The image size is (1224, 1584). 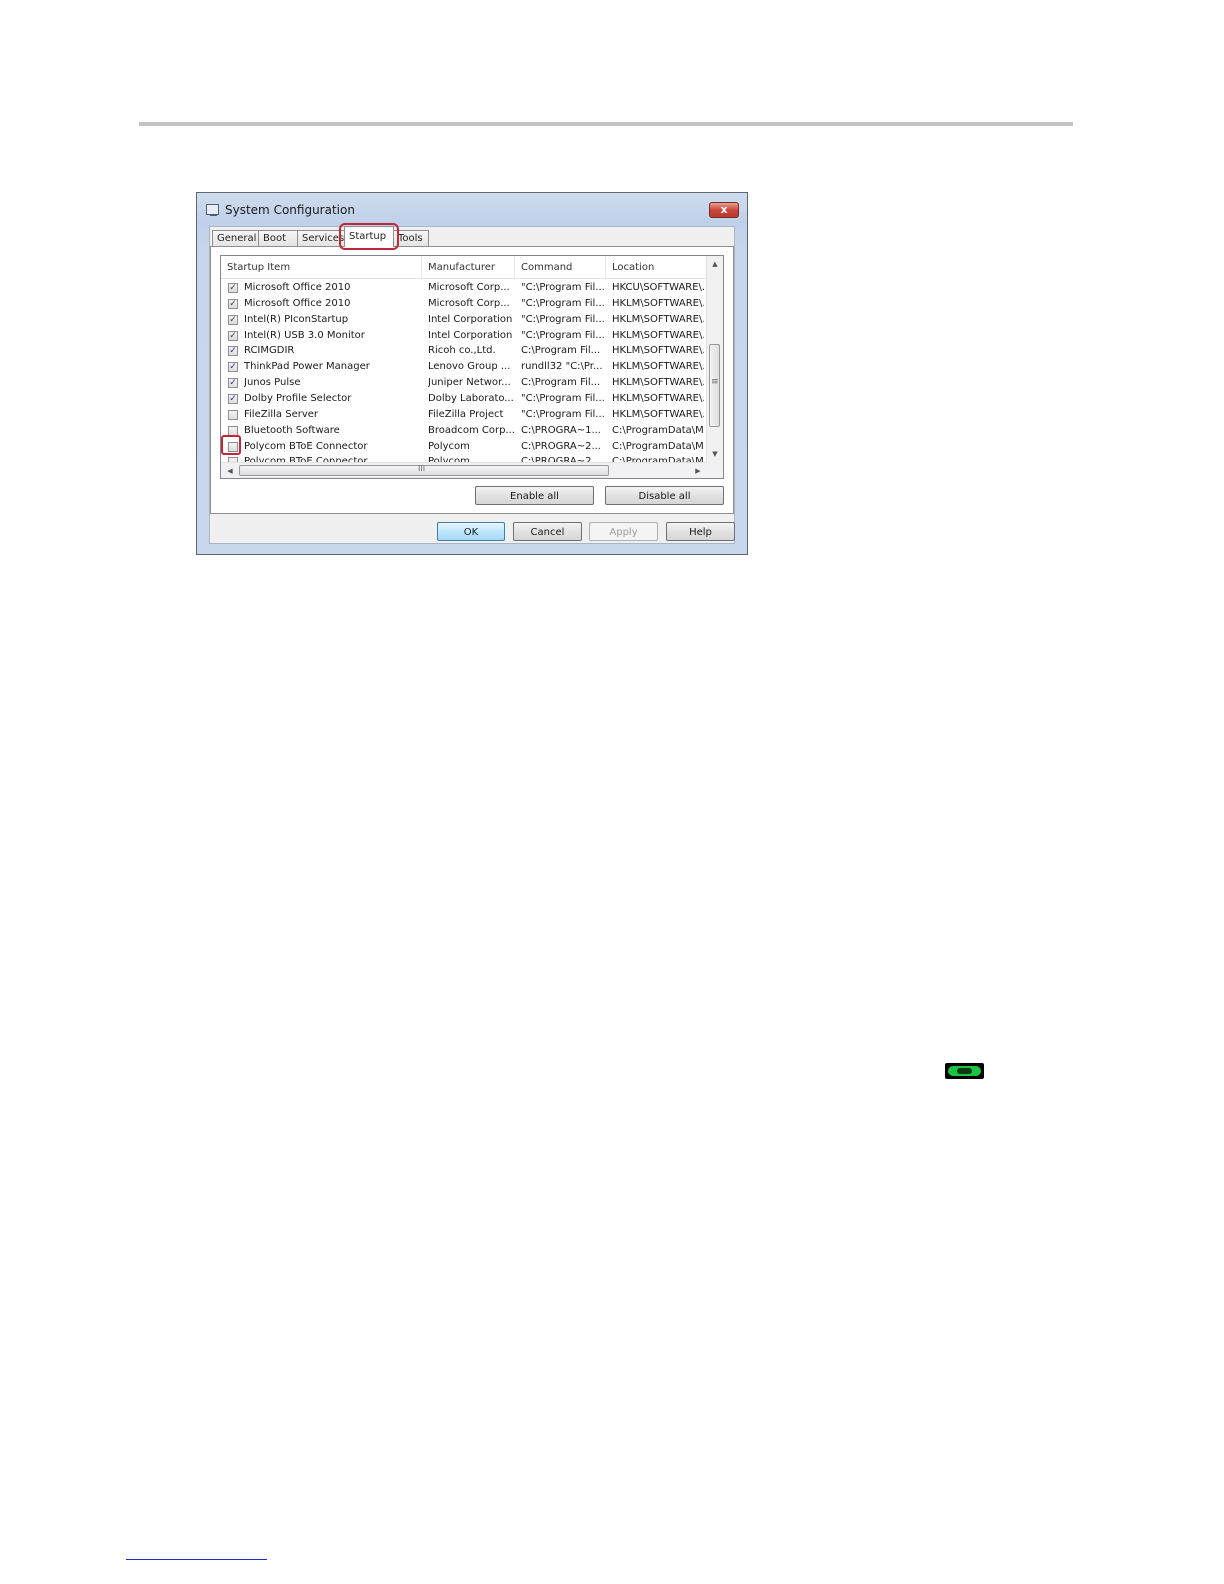 I want to click on tab-services: Services, so click(x=321, y=238).